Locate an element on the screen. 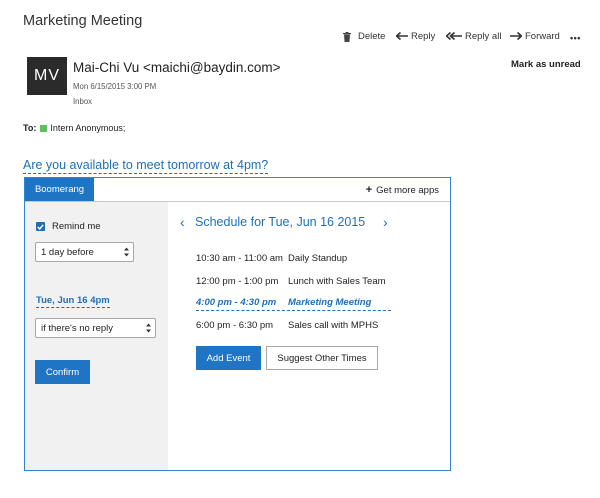 Image resolution: width=600 pixels, height=498 pixels. suggest-times-label: Suggest Other Times is located at coordinates (322, 358).